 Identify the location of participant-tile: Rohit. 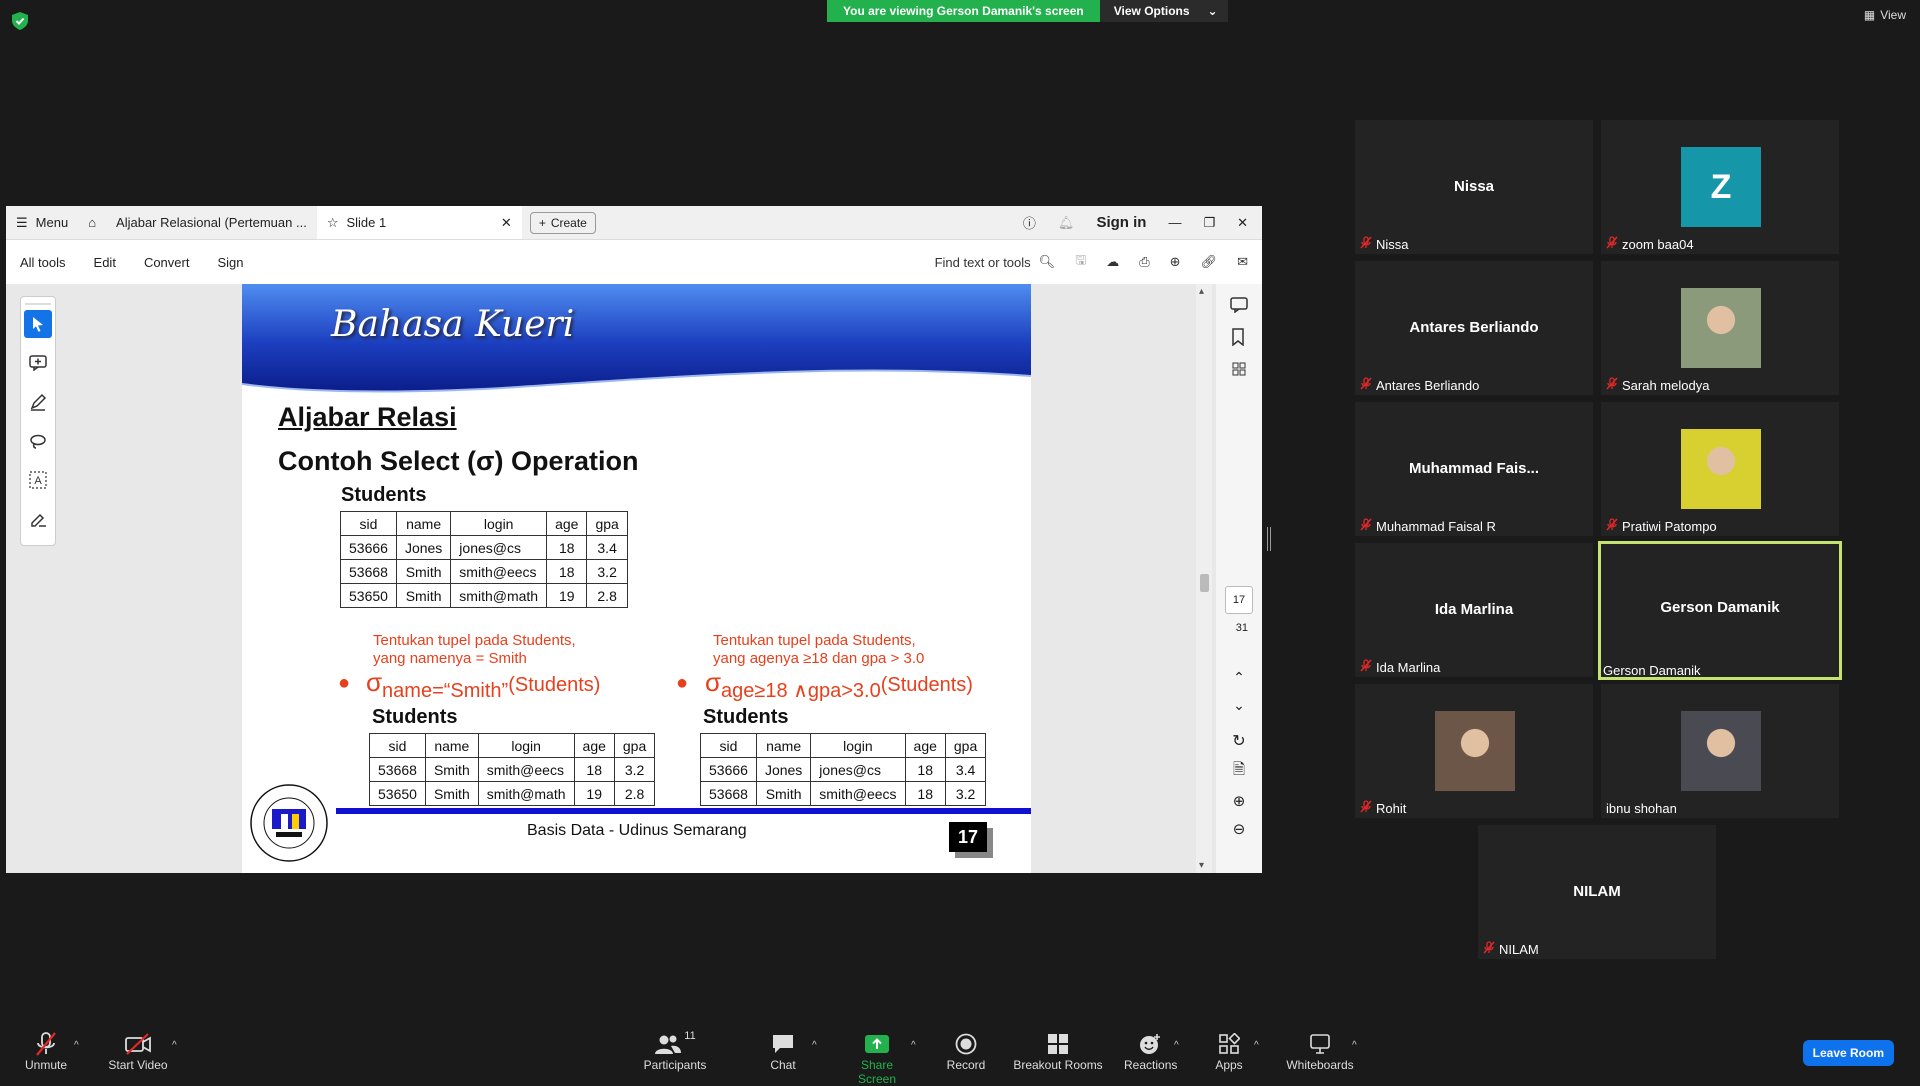
(1474, 751).